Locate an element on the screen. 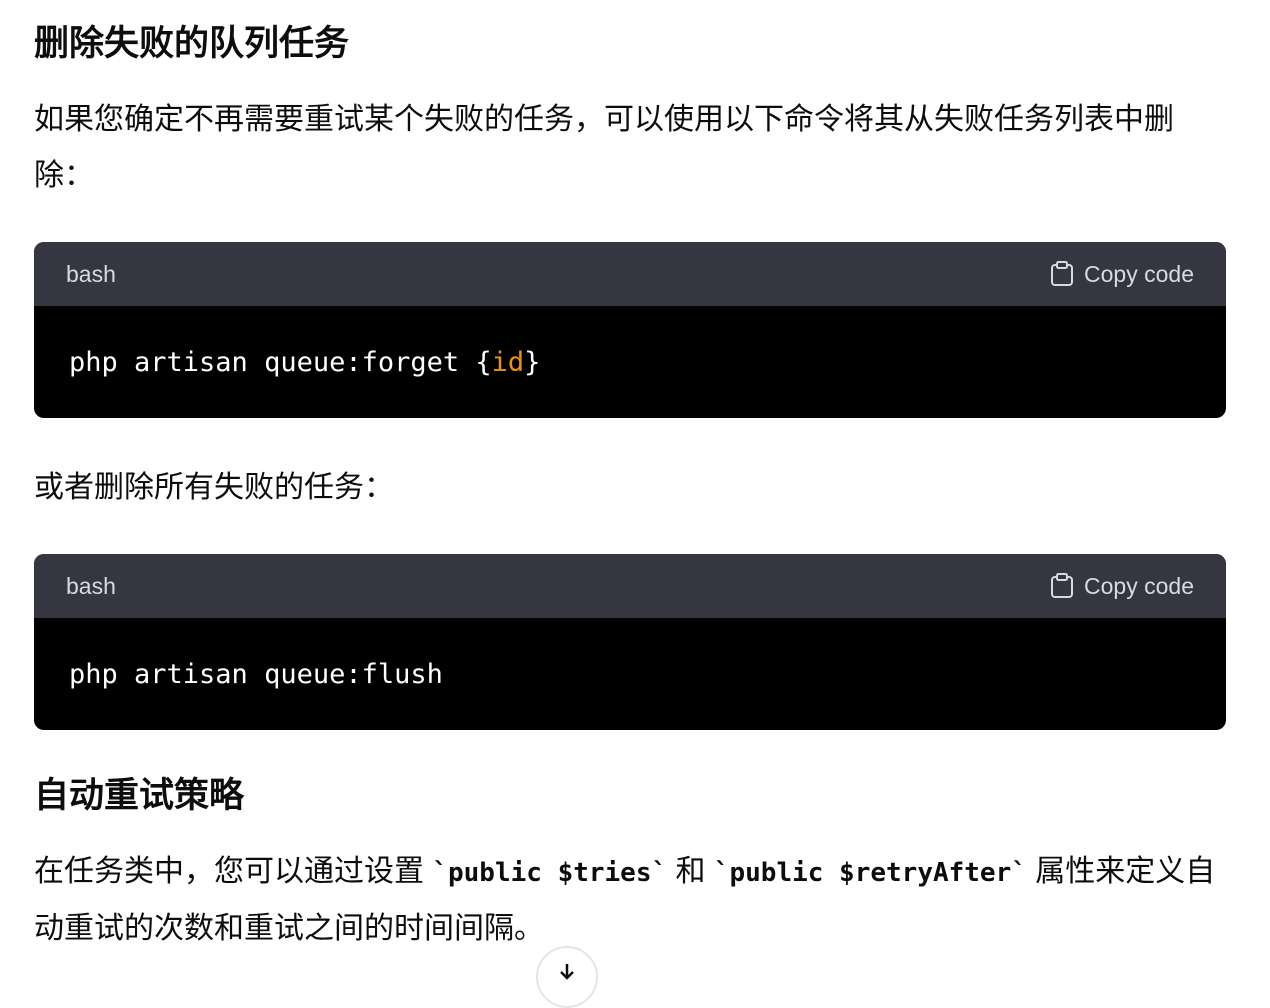 This screenshot has height=1008, width=1270. code-brace: } is located at coordinates (532, 362).